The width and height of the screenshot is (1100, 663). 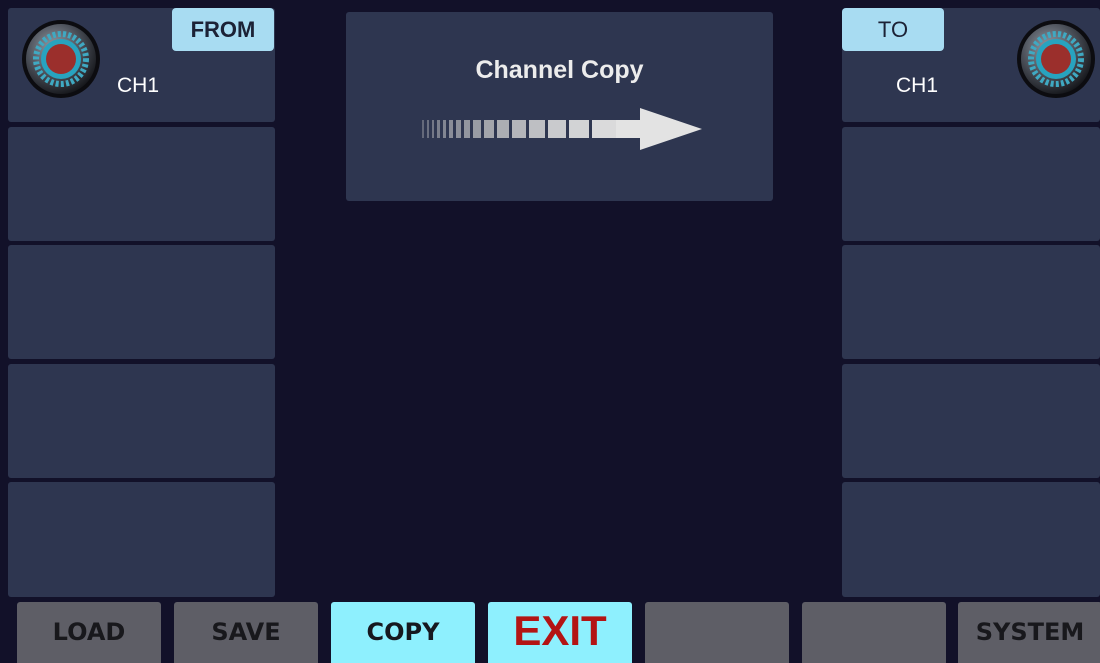 What do you see at coordinates (559, 106) in the screenshot?
I see `channel-copy-panel: Channel Copy` at bounding box center [559, 106].